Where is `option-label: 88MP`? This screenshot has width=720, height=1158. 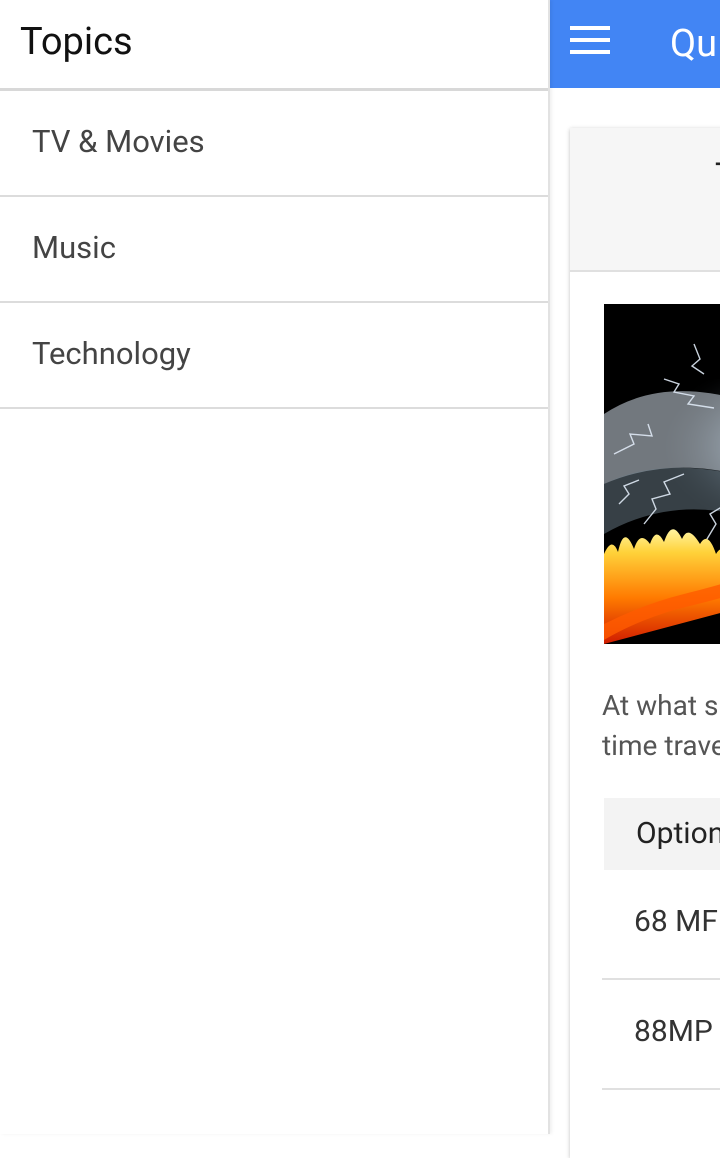 option-label: 88MP is located at coordinates (673, 1031).